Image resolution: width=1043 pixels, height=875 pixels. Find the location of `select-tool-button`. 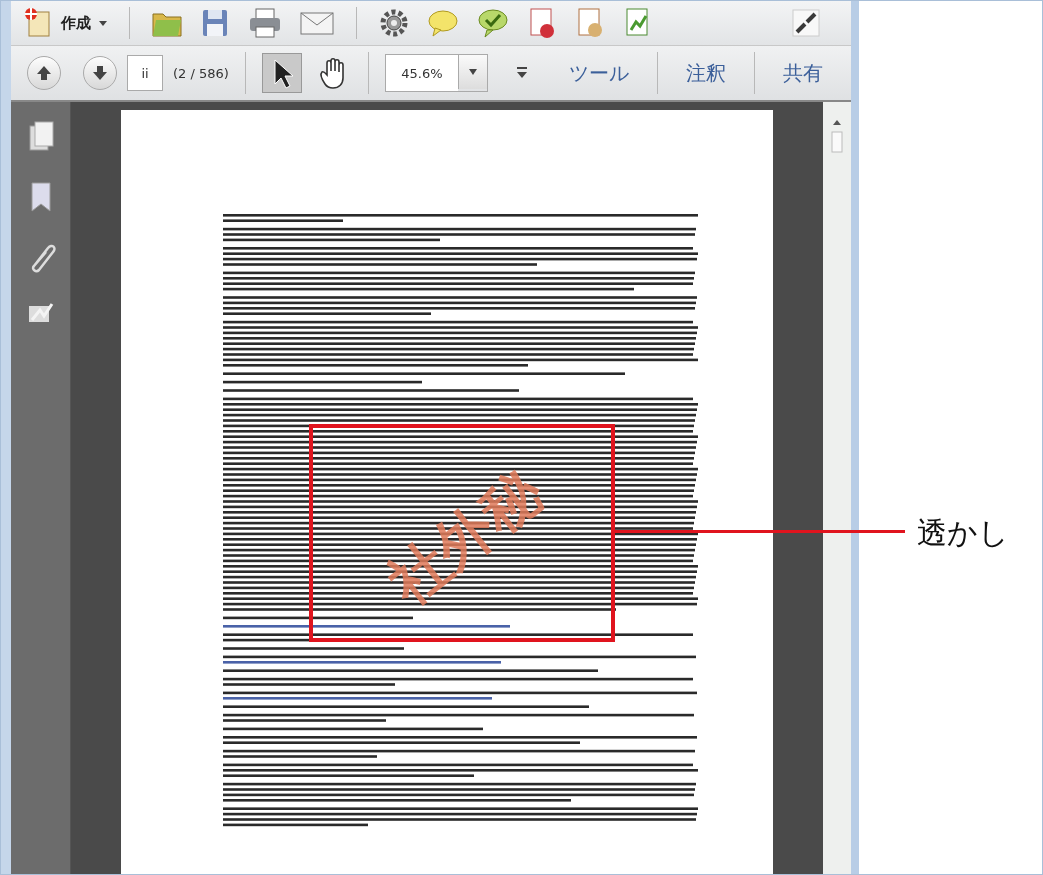

select-tool-button is located at coordinates (281, 73).